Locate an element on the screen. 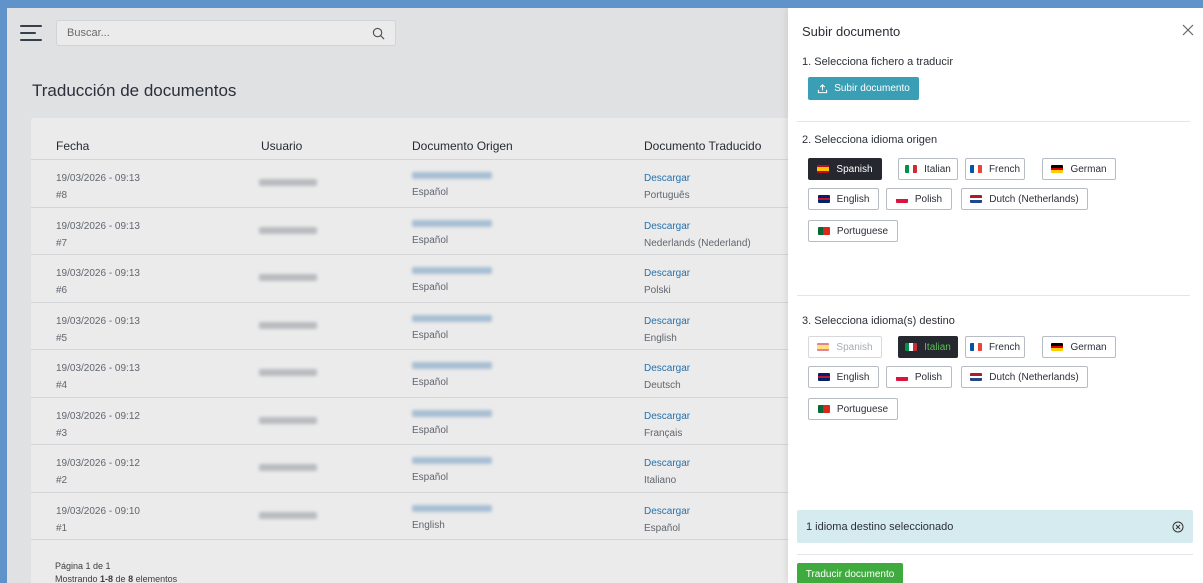 Image resolution: width=1203 pixels, height=583 pixels. target-lang-french: French is located at coordinates (995, 347).